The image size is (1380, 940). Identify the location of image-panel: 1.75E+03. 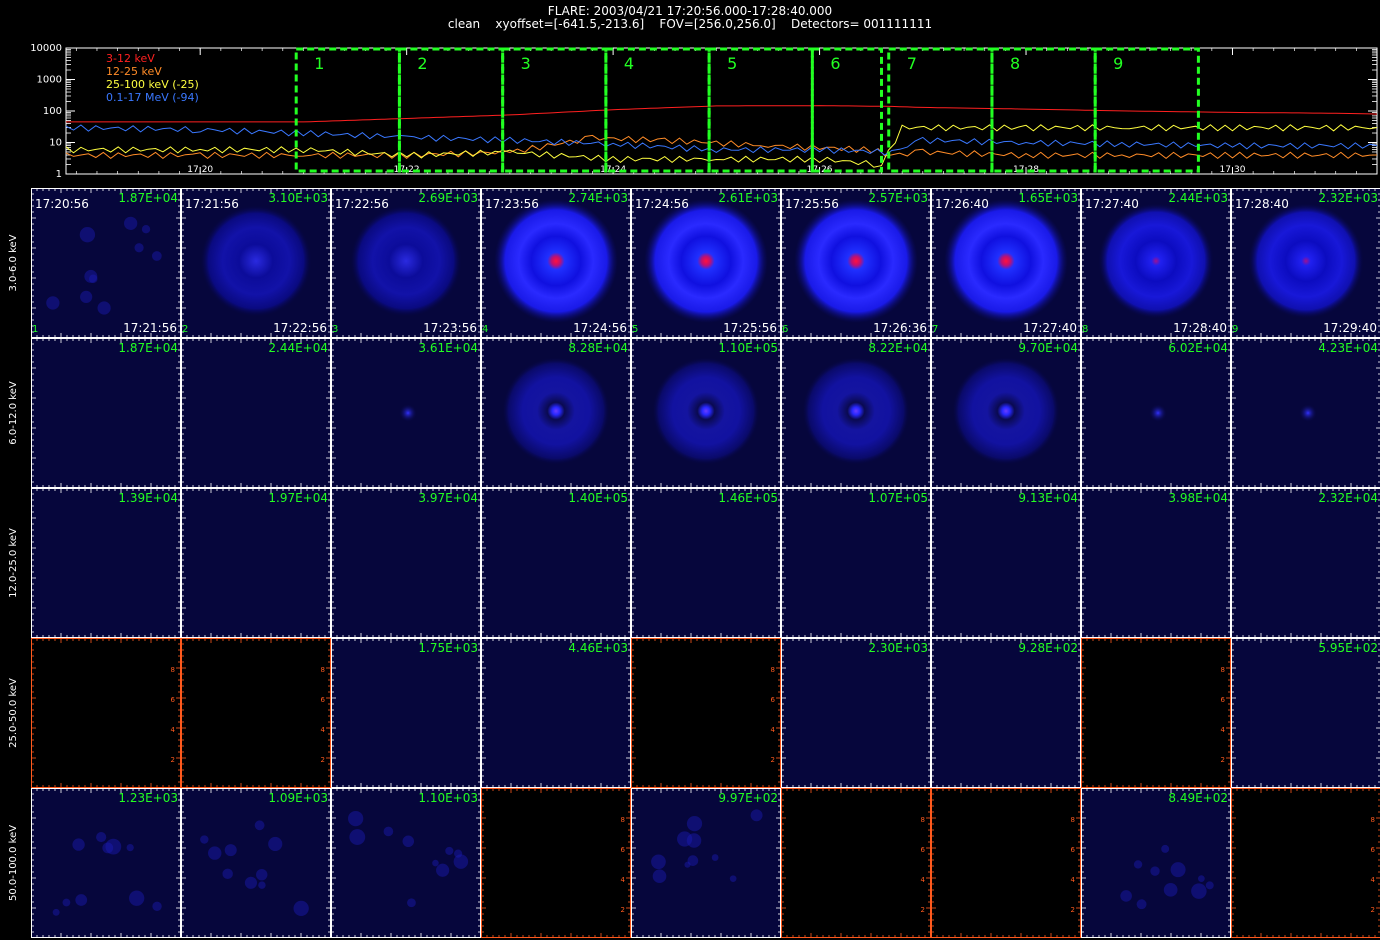
(406, 713).